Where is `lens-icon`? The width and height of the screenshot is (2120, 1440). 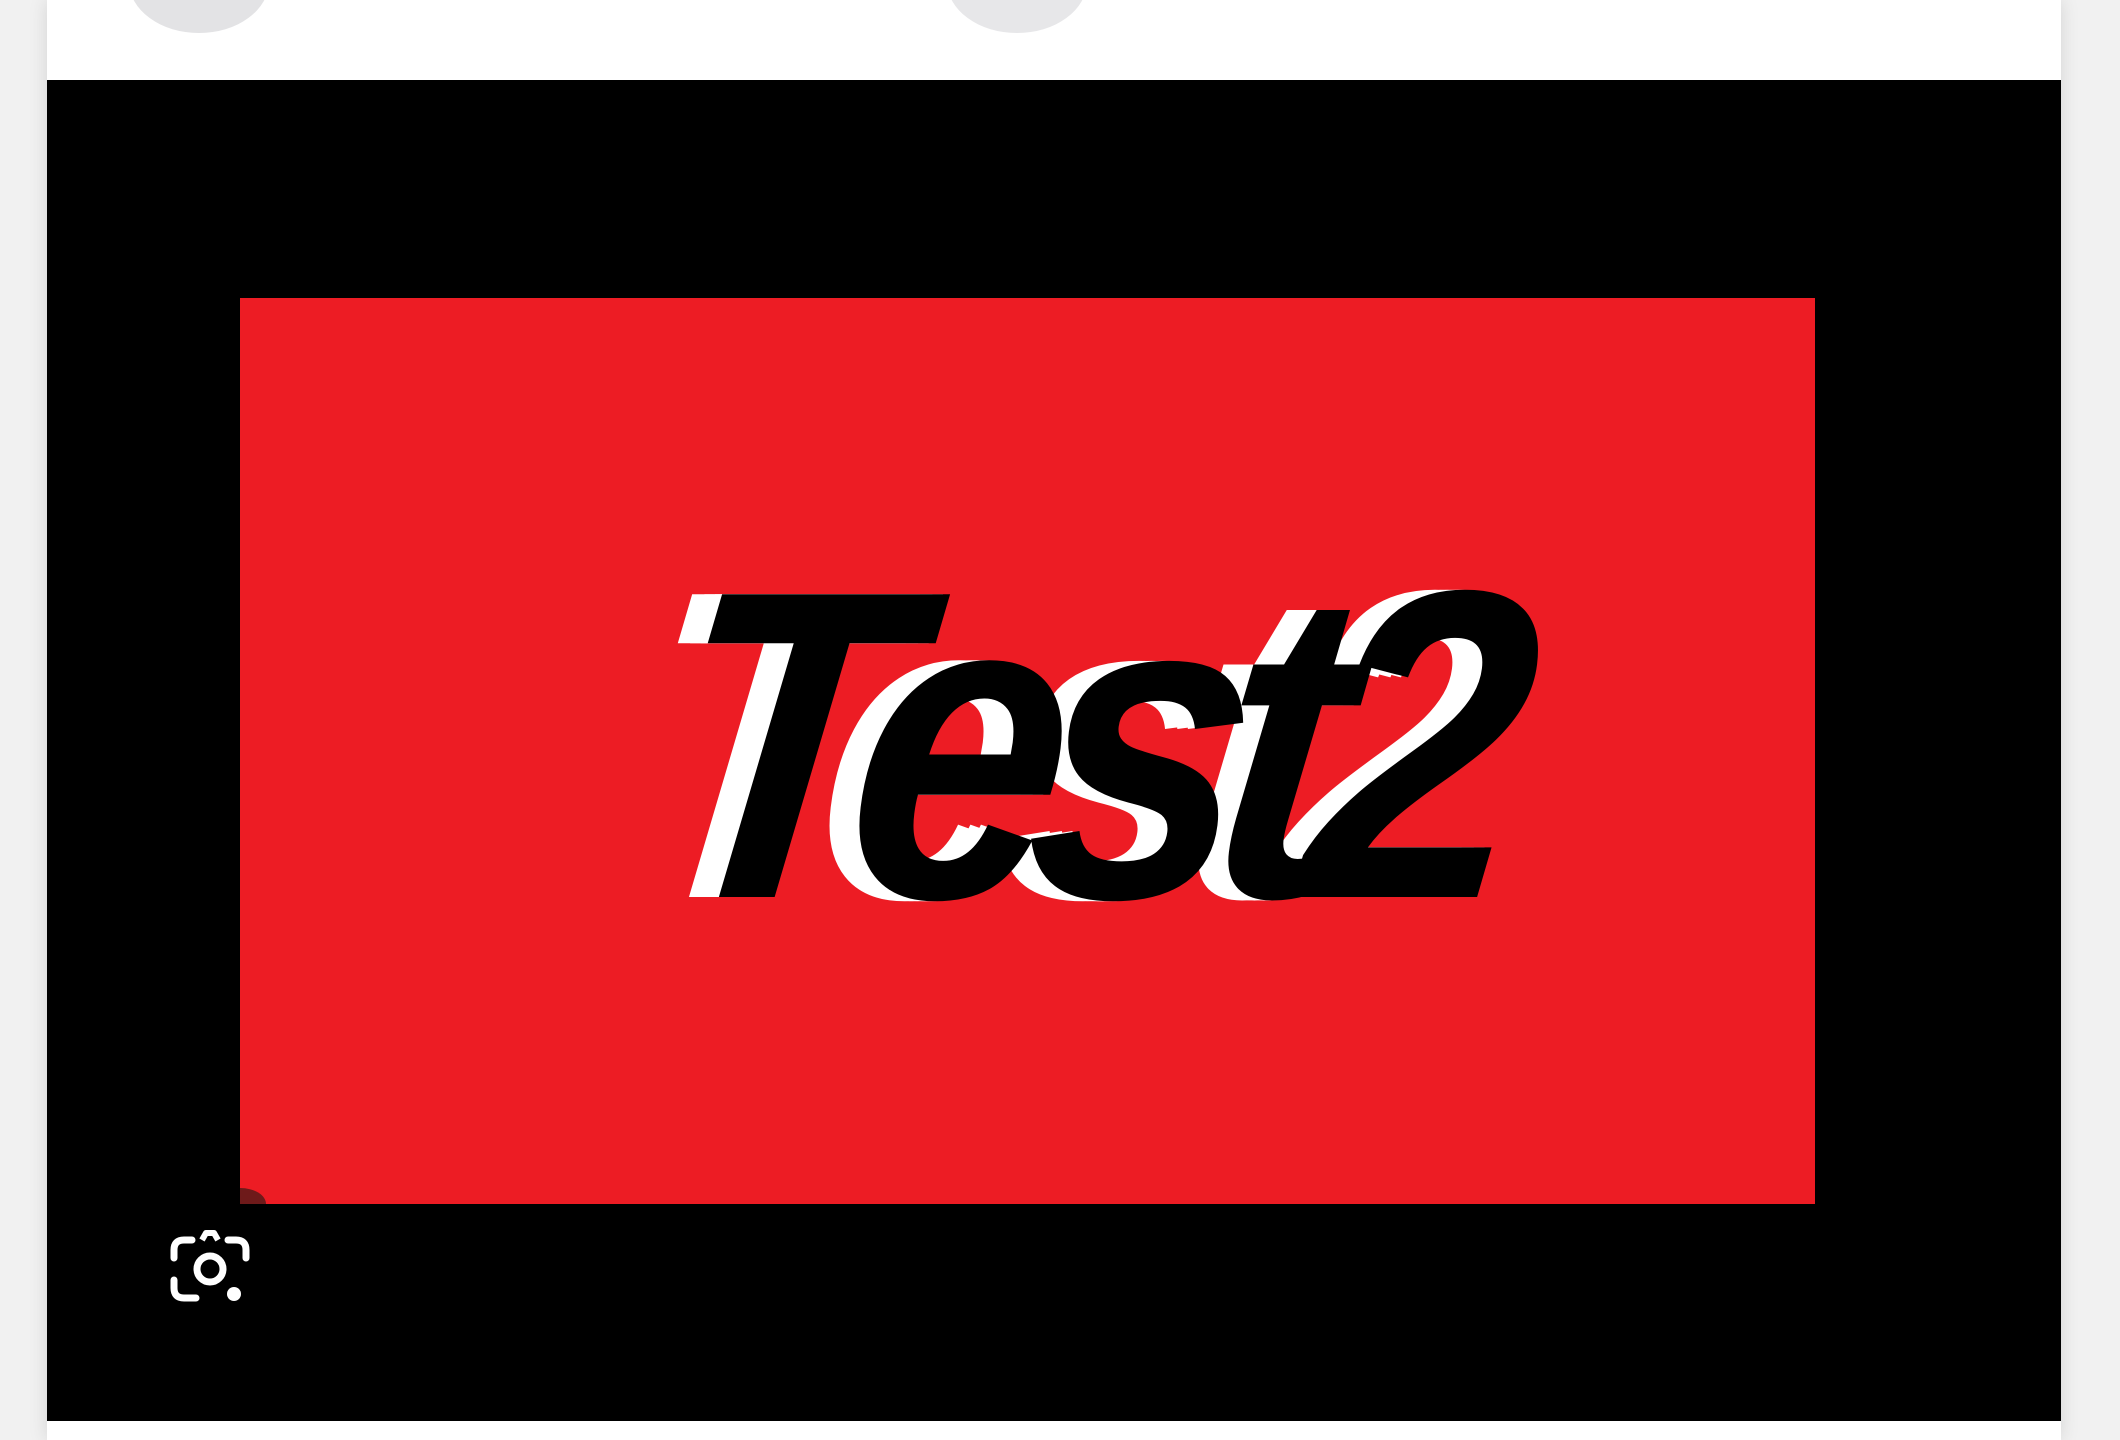 lens-icon is located at coordinates (210, 1266).